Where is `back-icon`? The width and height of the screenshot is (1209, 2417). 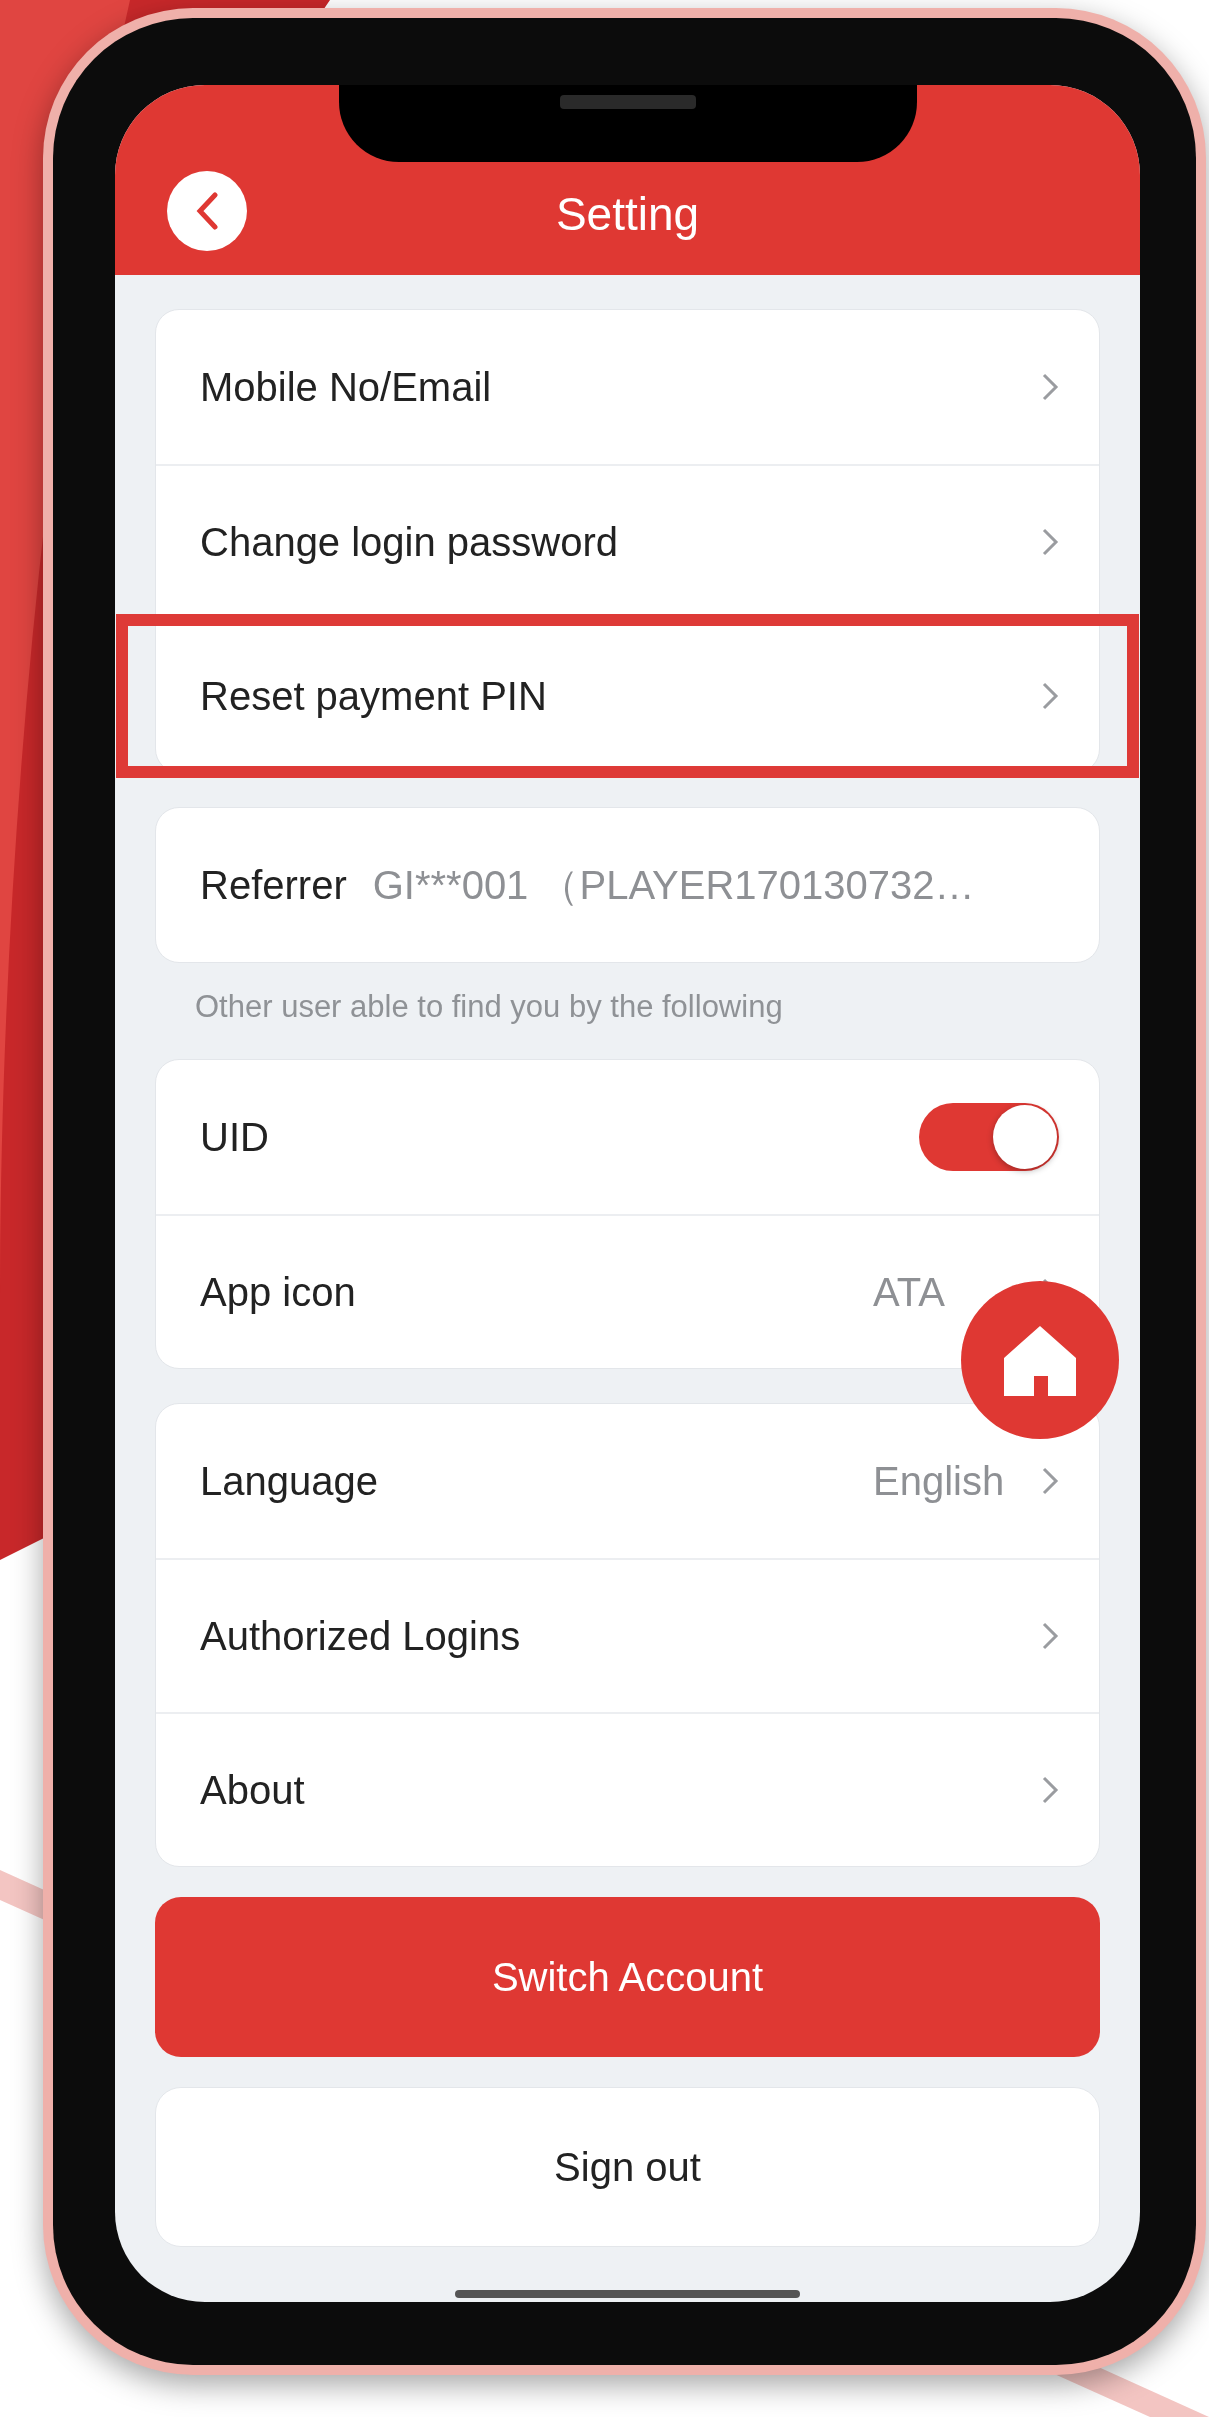
back-icon is located at coordinates (207, 211).